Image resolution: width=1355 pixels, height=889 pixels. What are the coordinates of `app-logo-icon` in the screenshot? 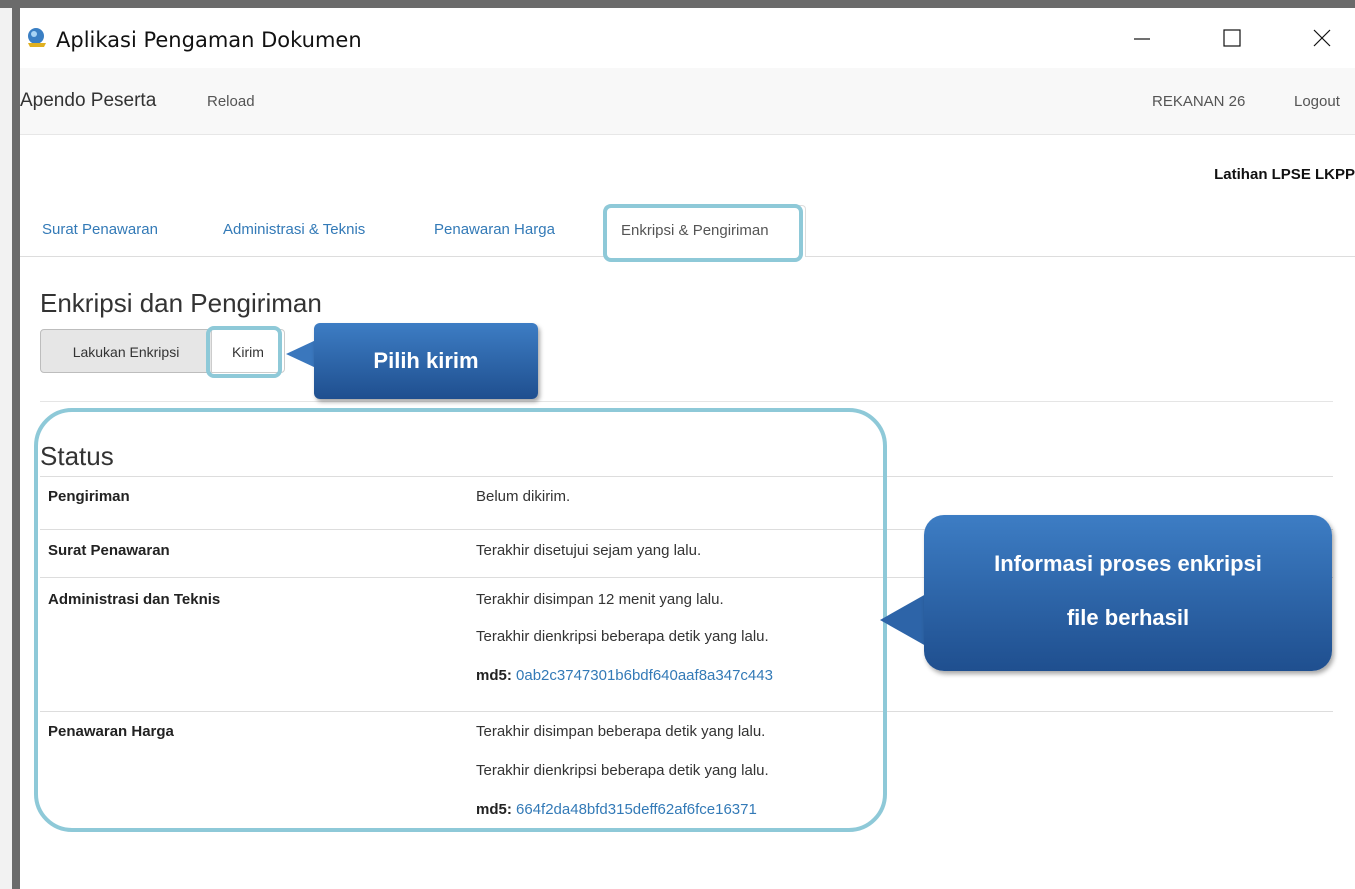 It's located at (37, 37).